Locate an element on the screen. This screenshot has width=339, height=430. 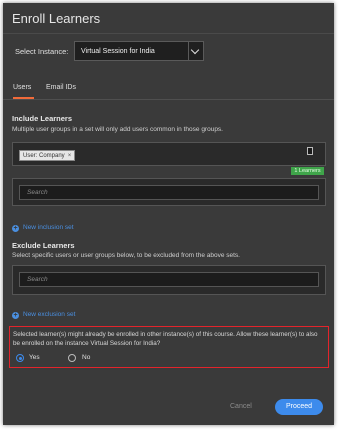
new-inclusion-set-label: New inclusion set is located at coordinates (48, 227).